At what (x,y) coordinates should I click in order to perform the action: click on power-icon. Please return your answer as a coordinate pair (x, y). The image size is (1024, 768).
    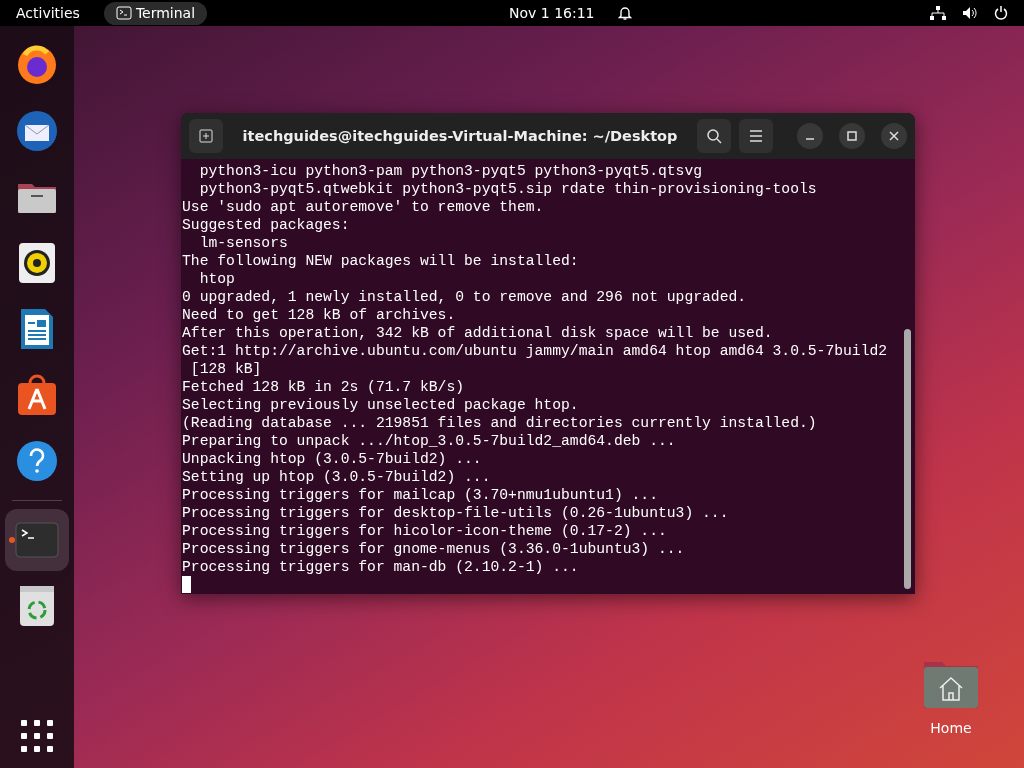
    Looking at the image, I should click on (1001, 13).